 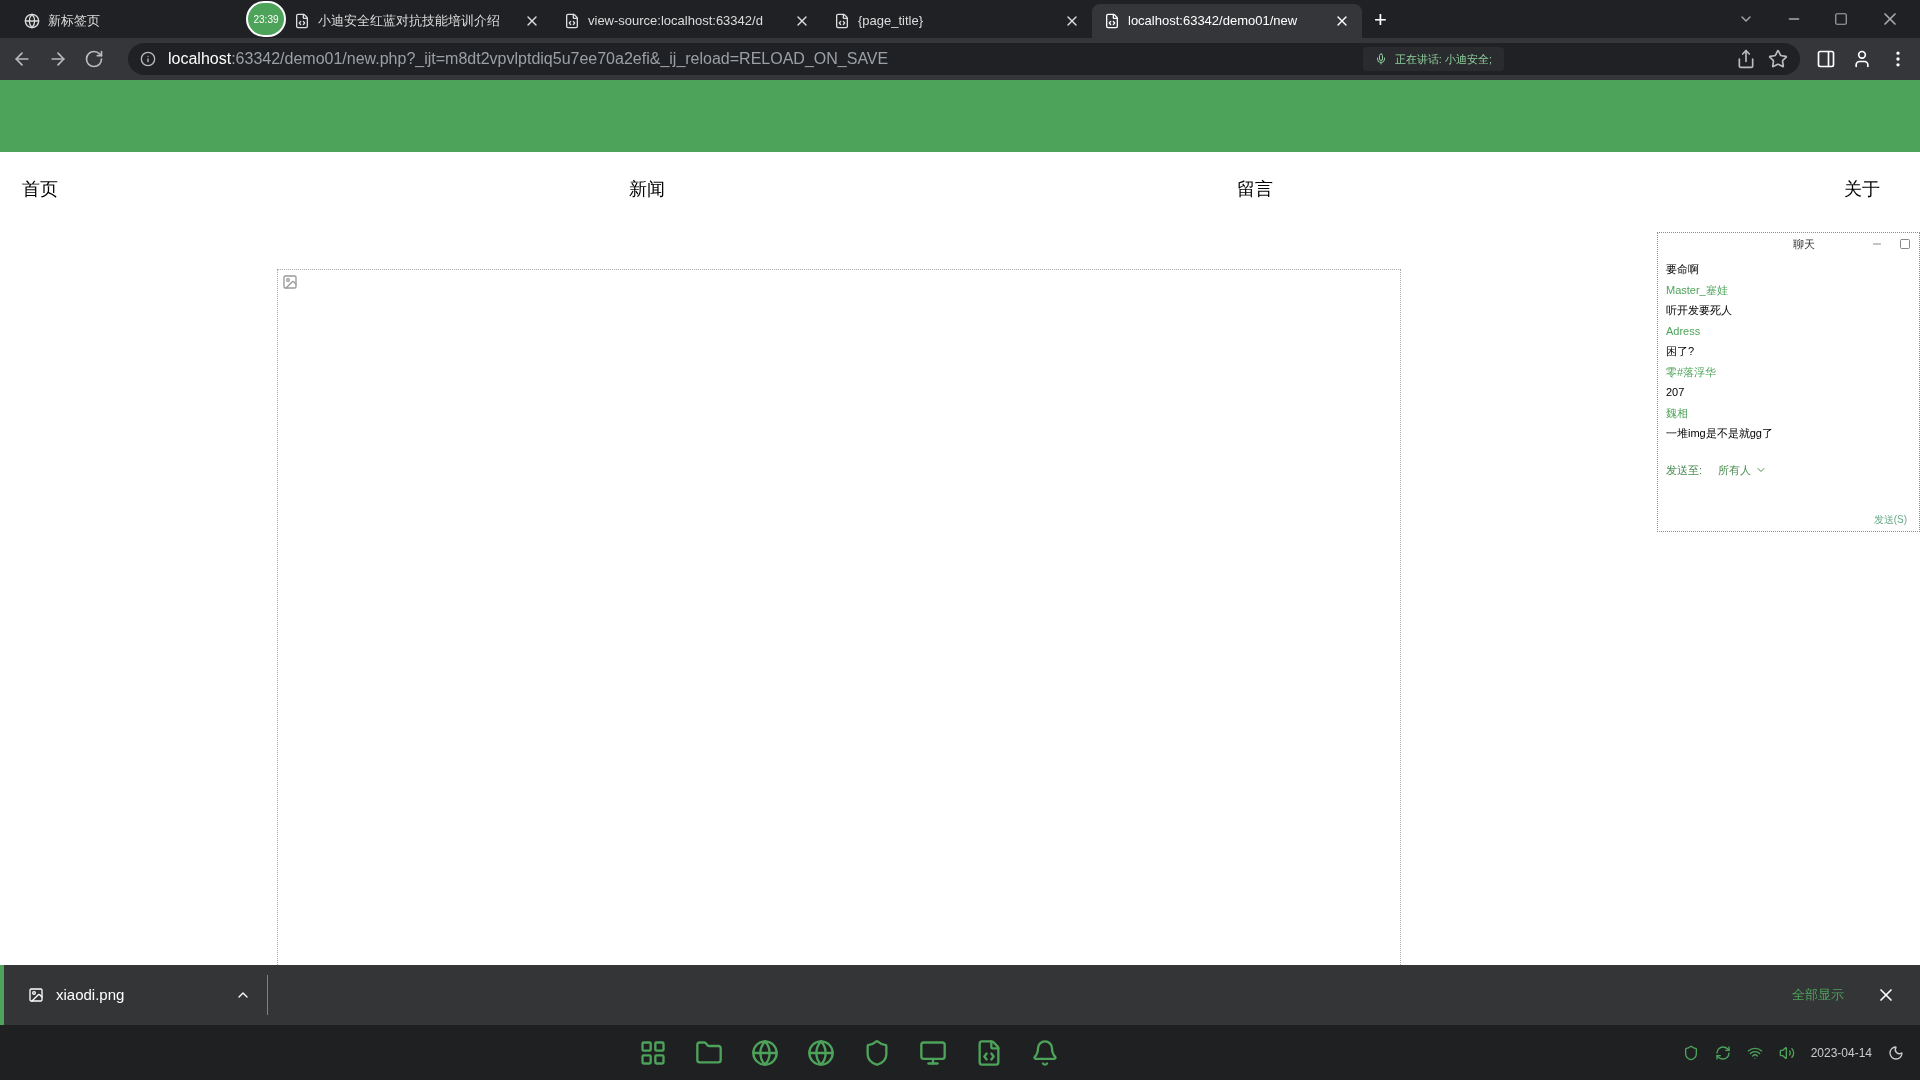 I want to click on tab-title: {page_title}, so click(x=891, y=21).